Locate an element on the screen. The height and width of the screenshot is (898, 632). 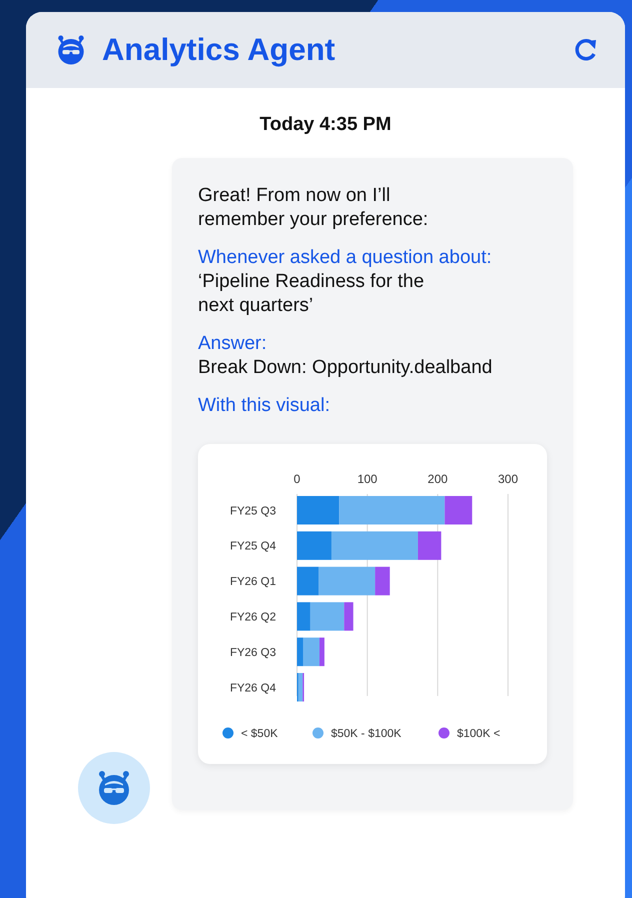
section-text: Break Down: Opportunity.dealband is located at coordinates (346, 368).